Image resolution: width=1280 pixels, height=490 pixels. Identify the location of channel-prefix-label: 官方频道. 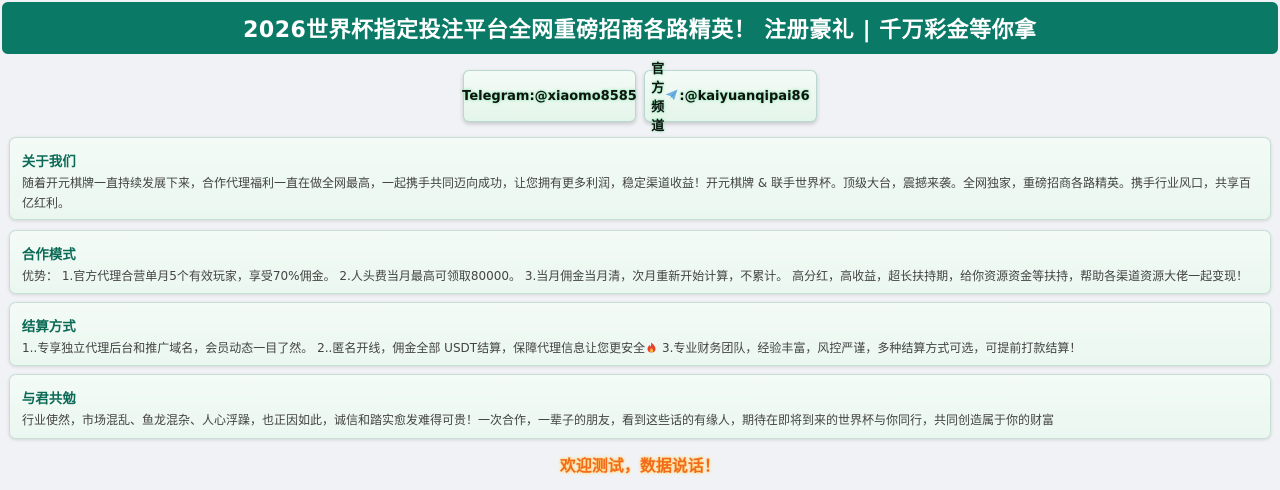
(658, 98).